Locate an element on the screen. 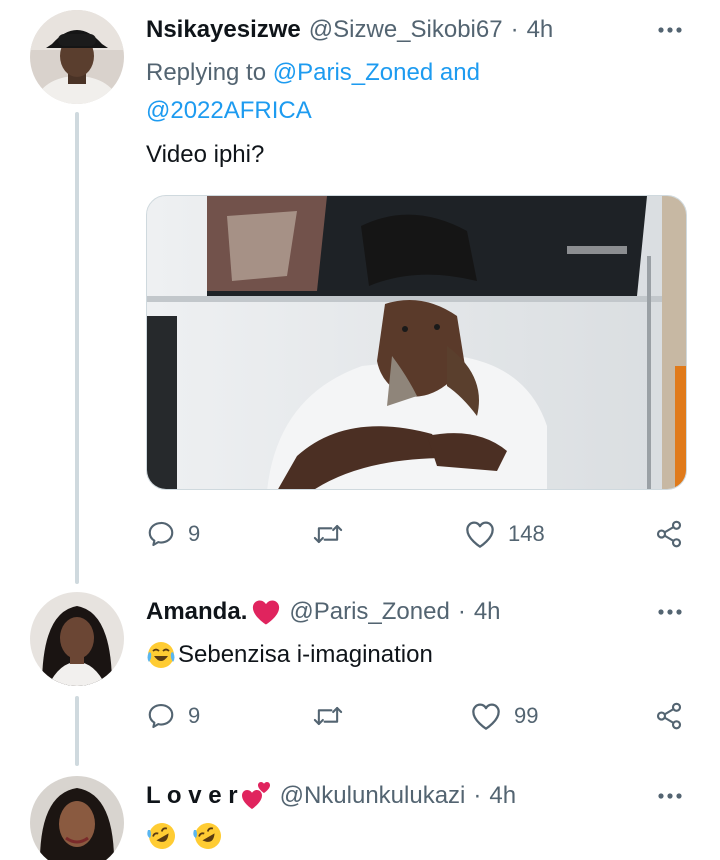 The width and height of the screenshot is (720, 860). tweet-text: Video iphi? is located at coordinates (205, 154).